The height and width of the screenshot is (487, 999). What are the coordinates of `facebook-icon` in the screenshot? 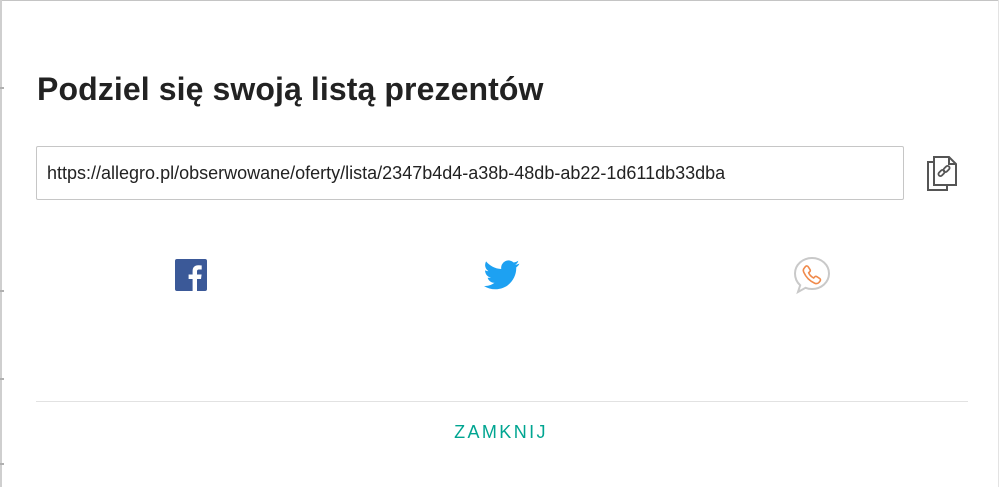 It's located at (191, 275).